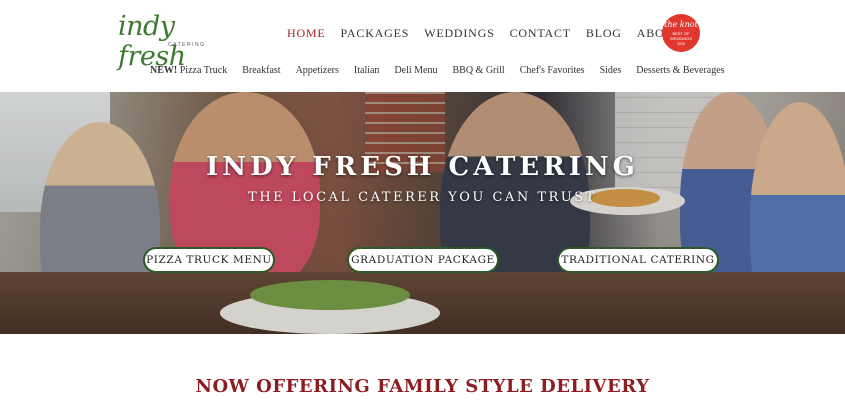 This screenshot has height=400, width=845. Describe the element at coordinates (209, 260) in the screenshot. I see `pizza-truck-menu-button: PIZZA TRUCK MENU` at that location.